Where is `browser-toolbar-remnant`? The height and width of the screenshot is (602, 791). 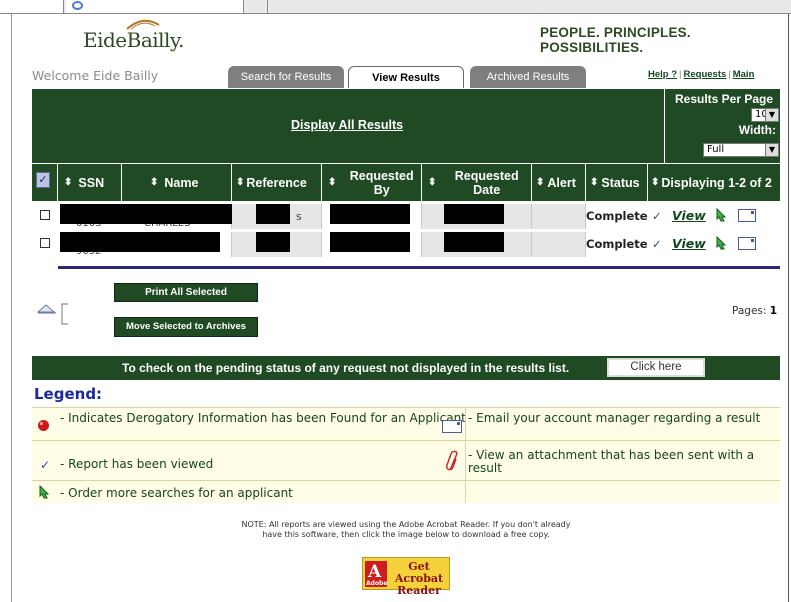 browser-toolbar-remnant is located at coordinates (395, 7).